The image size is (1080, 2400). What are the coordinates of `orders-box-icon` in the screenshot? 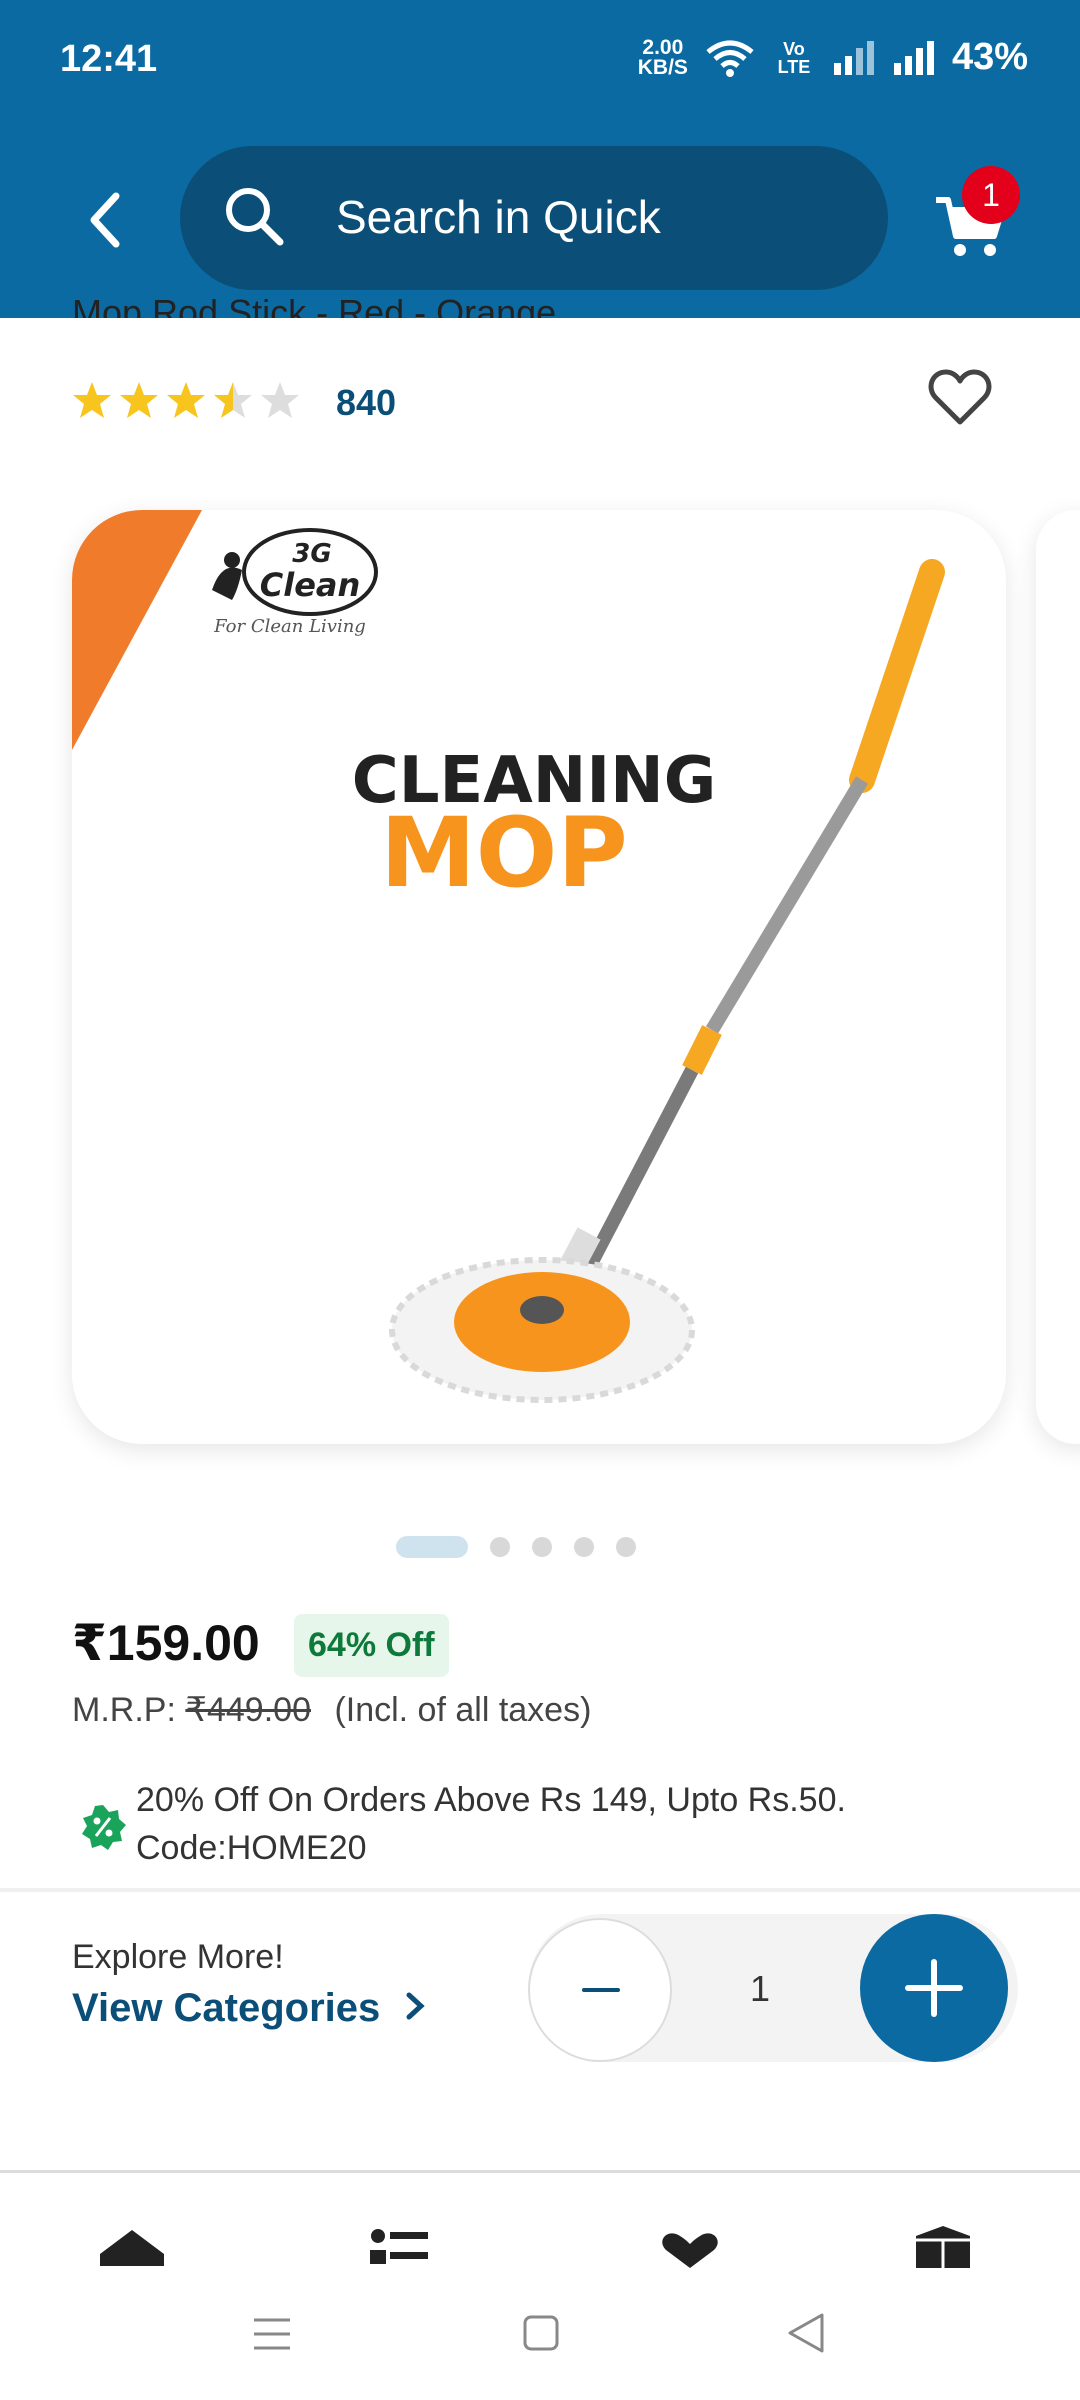 It's located at (943, 2247).